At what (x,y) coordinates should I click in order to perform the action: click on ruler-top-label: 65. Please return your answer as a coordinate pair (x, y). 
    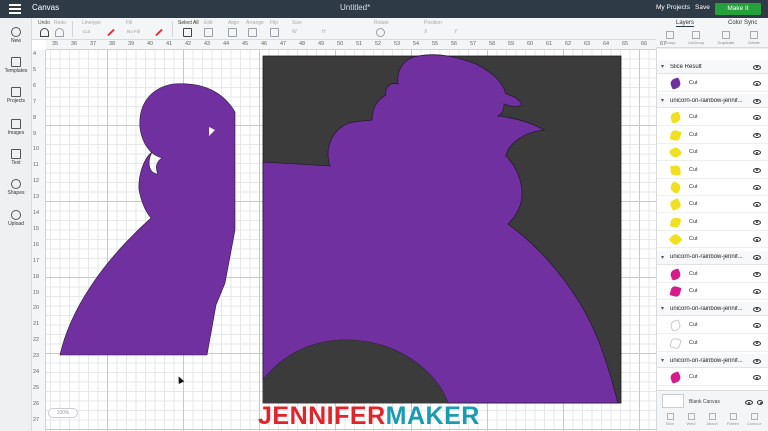
    Looking at the image, I should click on (625, 44).